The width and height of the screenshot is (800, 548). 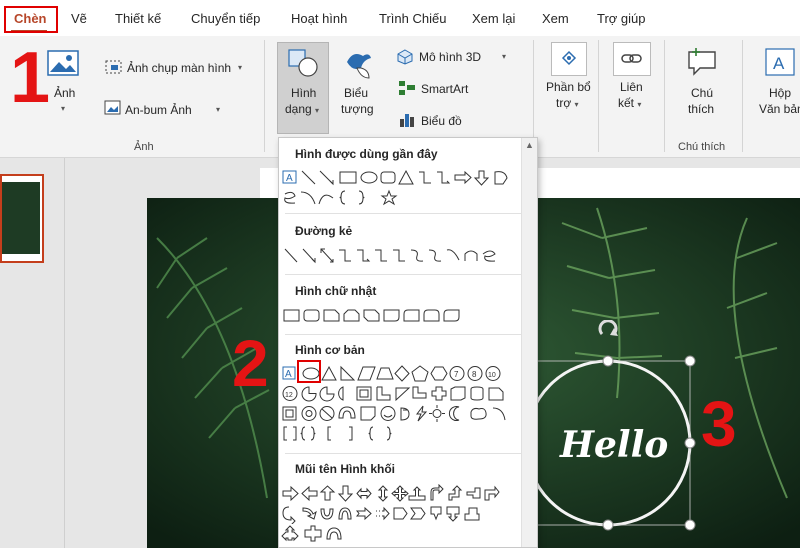 I want to click on svg-text: 8, so click(x=474, y=374).